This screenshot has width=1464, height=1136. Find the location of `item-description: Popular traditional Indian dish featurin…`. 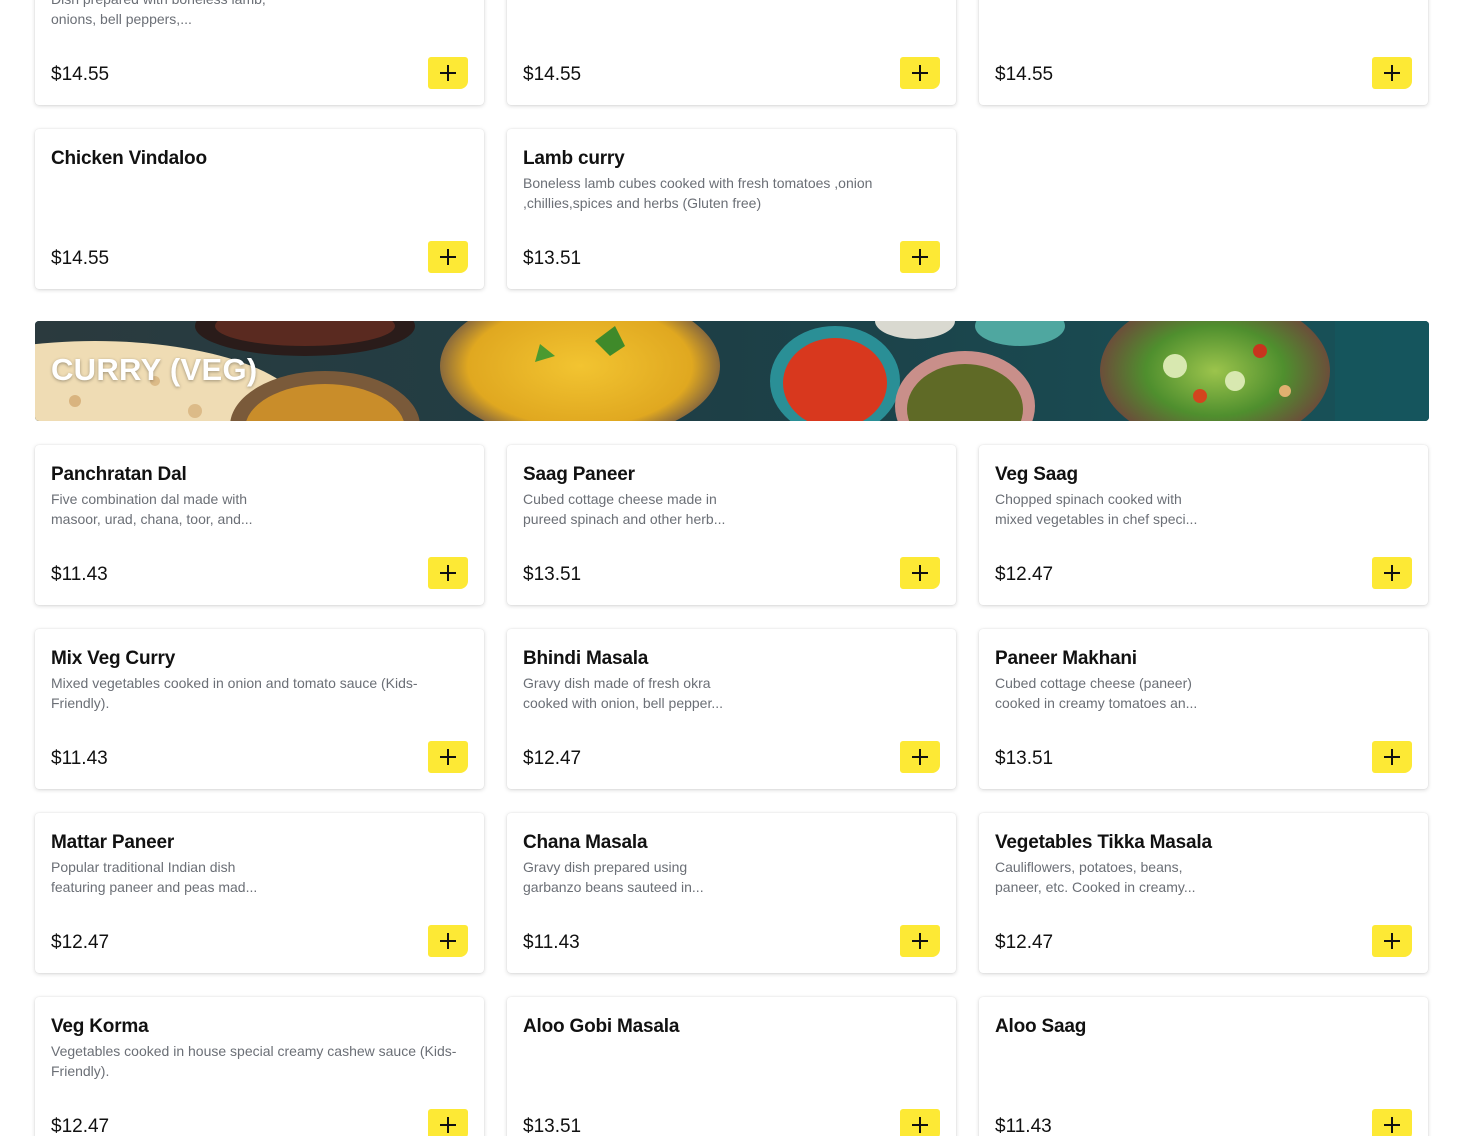

item-description: Popular traditional Indian dish featurin… is located at coordinates (154, 877).